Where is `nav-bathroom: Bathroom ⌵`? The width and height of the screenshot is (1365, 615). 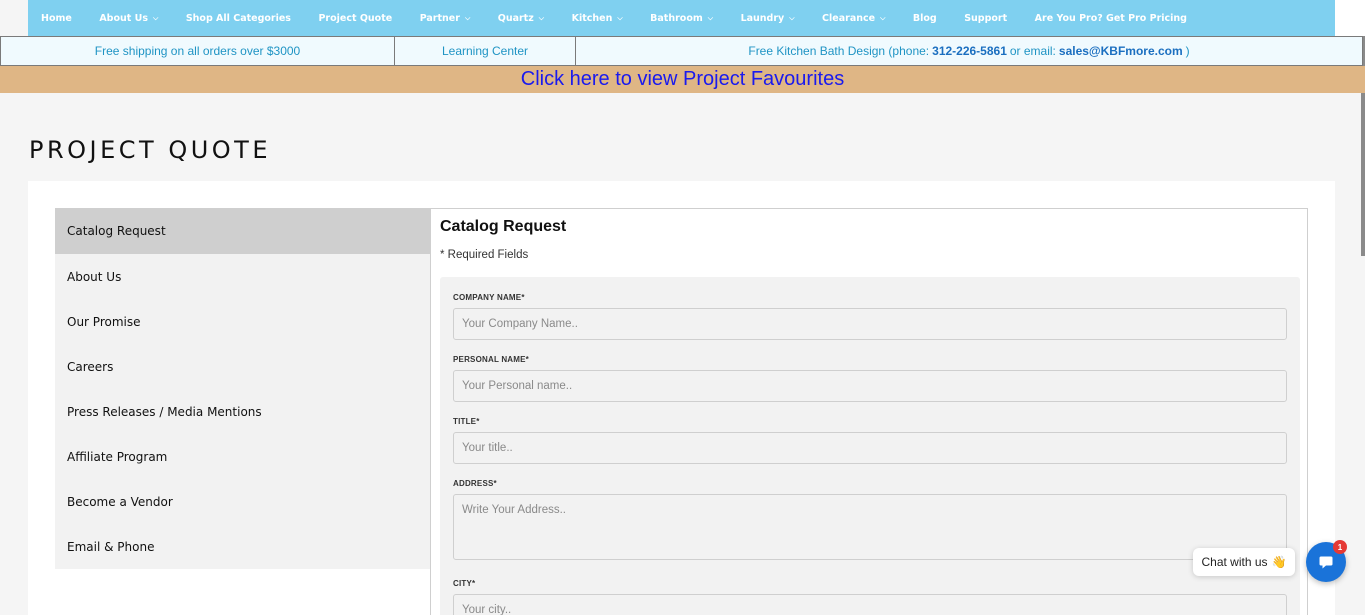
nav-bathroom: Bathroom ⌵ is located at coordinates (681, 18).